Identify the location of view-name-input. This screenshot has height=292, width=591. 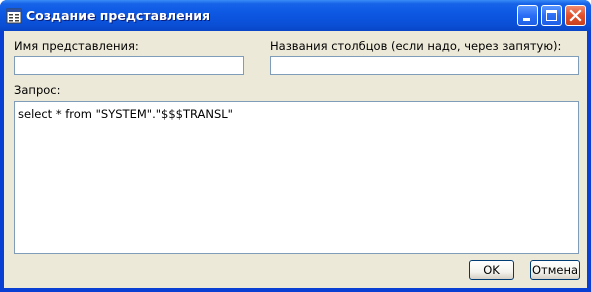
(129, 65).